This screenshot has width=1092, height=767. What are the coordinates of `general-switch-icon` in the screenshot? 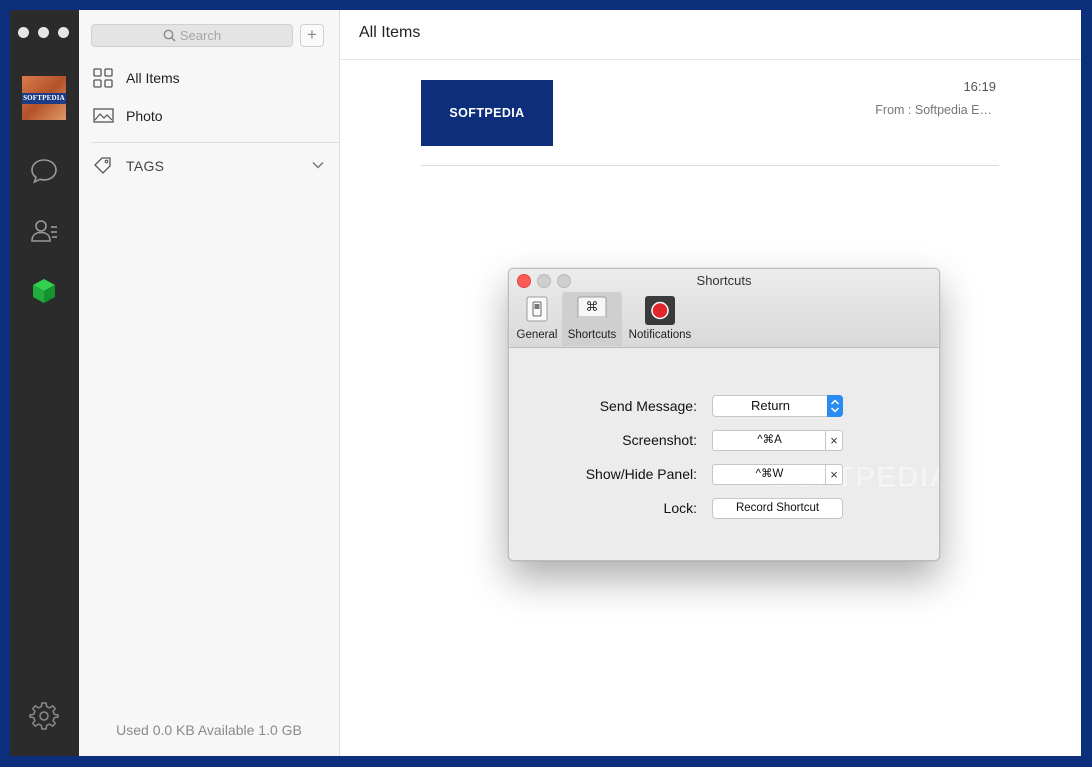 It's located at (537, 309).